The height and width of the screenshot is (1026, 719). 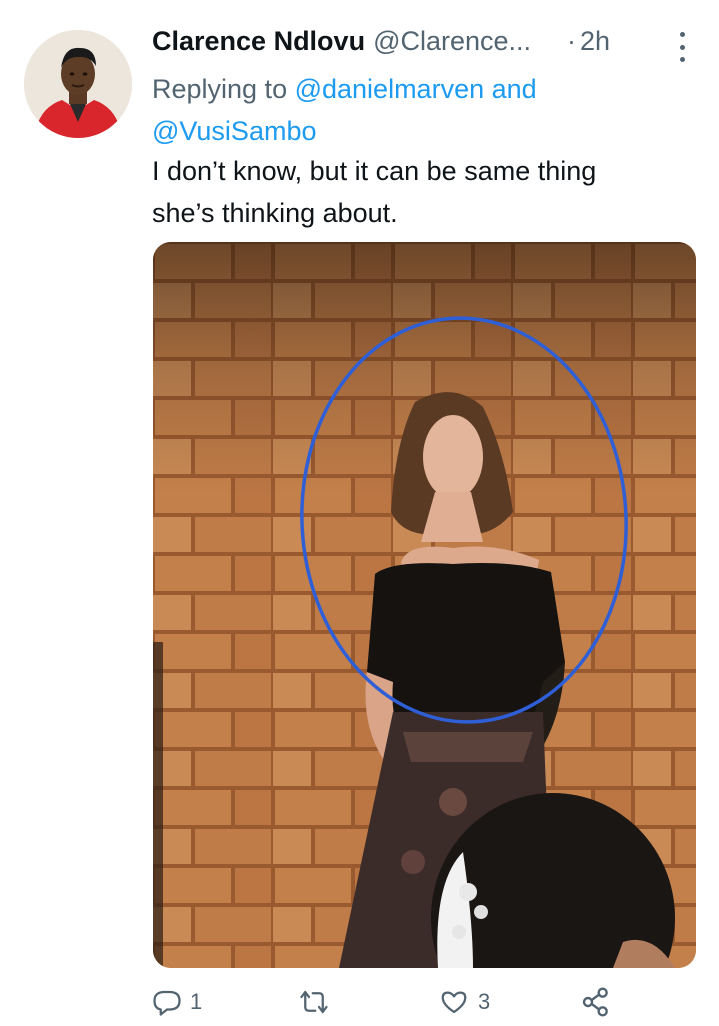 I want to click on tweet-header: Clarence Ndlovu @Clarence... · 2h, so click(x=420, y=46).